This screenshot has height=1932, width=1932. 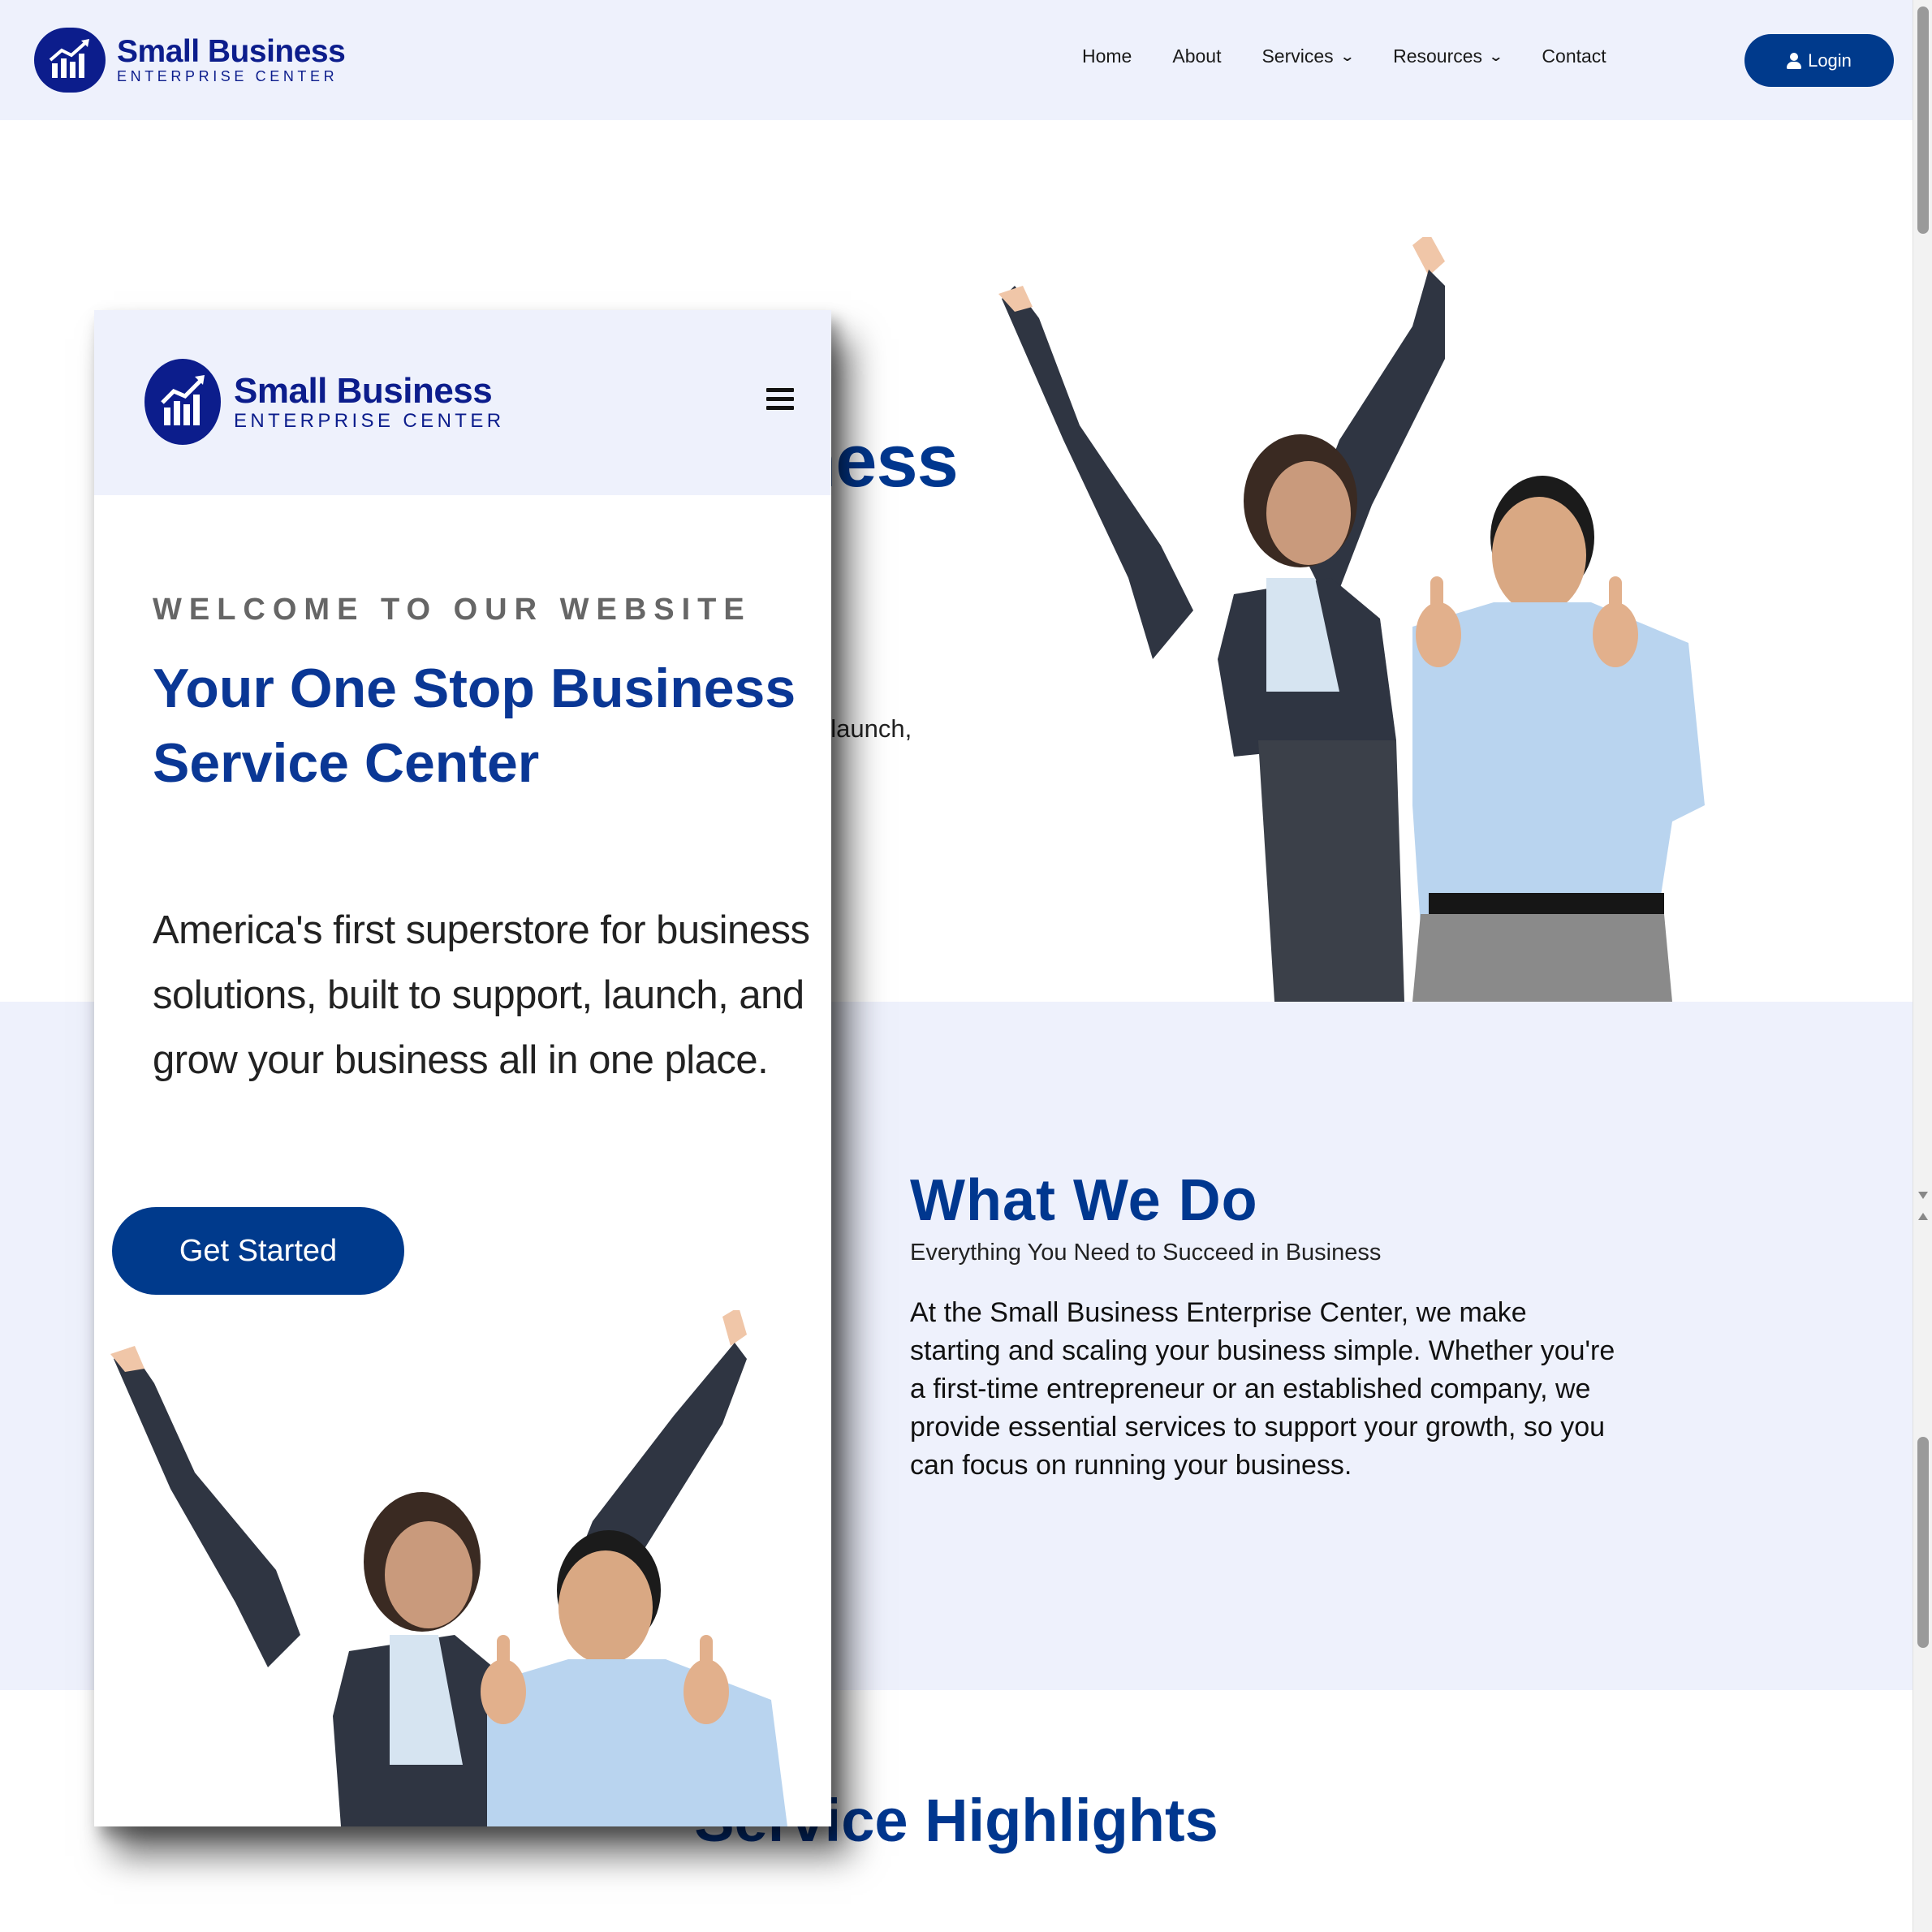 I want to click on nav-contact: Contact, so click(x=1574, y=56).